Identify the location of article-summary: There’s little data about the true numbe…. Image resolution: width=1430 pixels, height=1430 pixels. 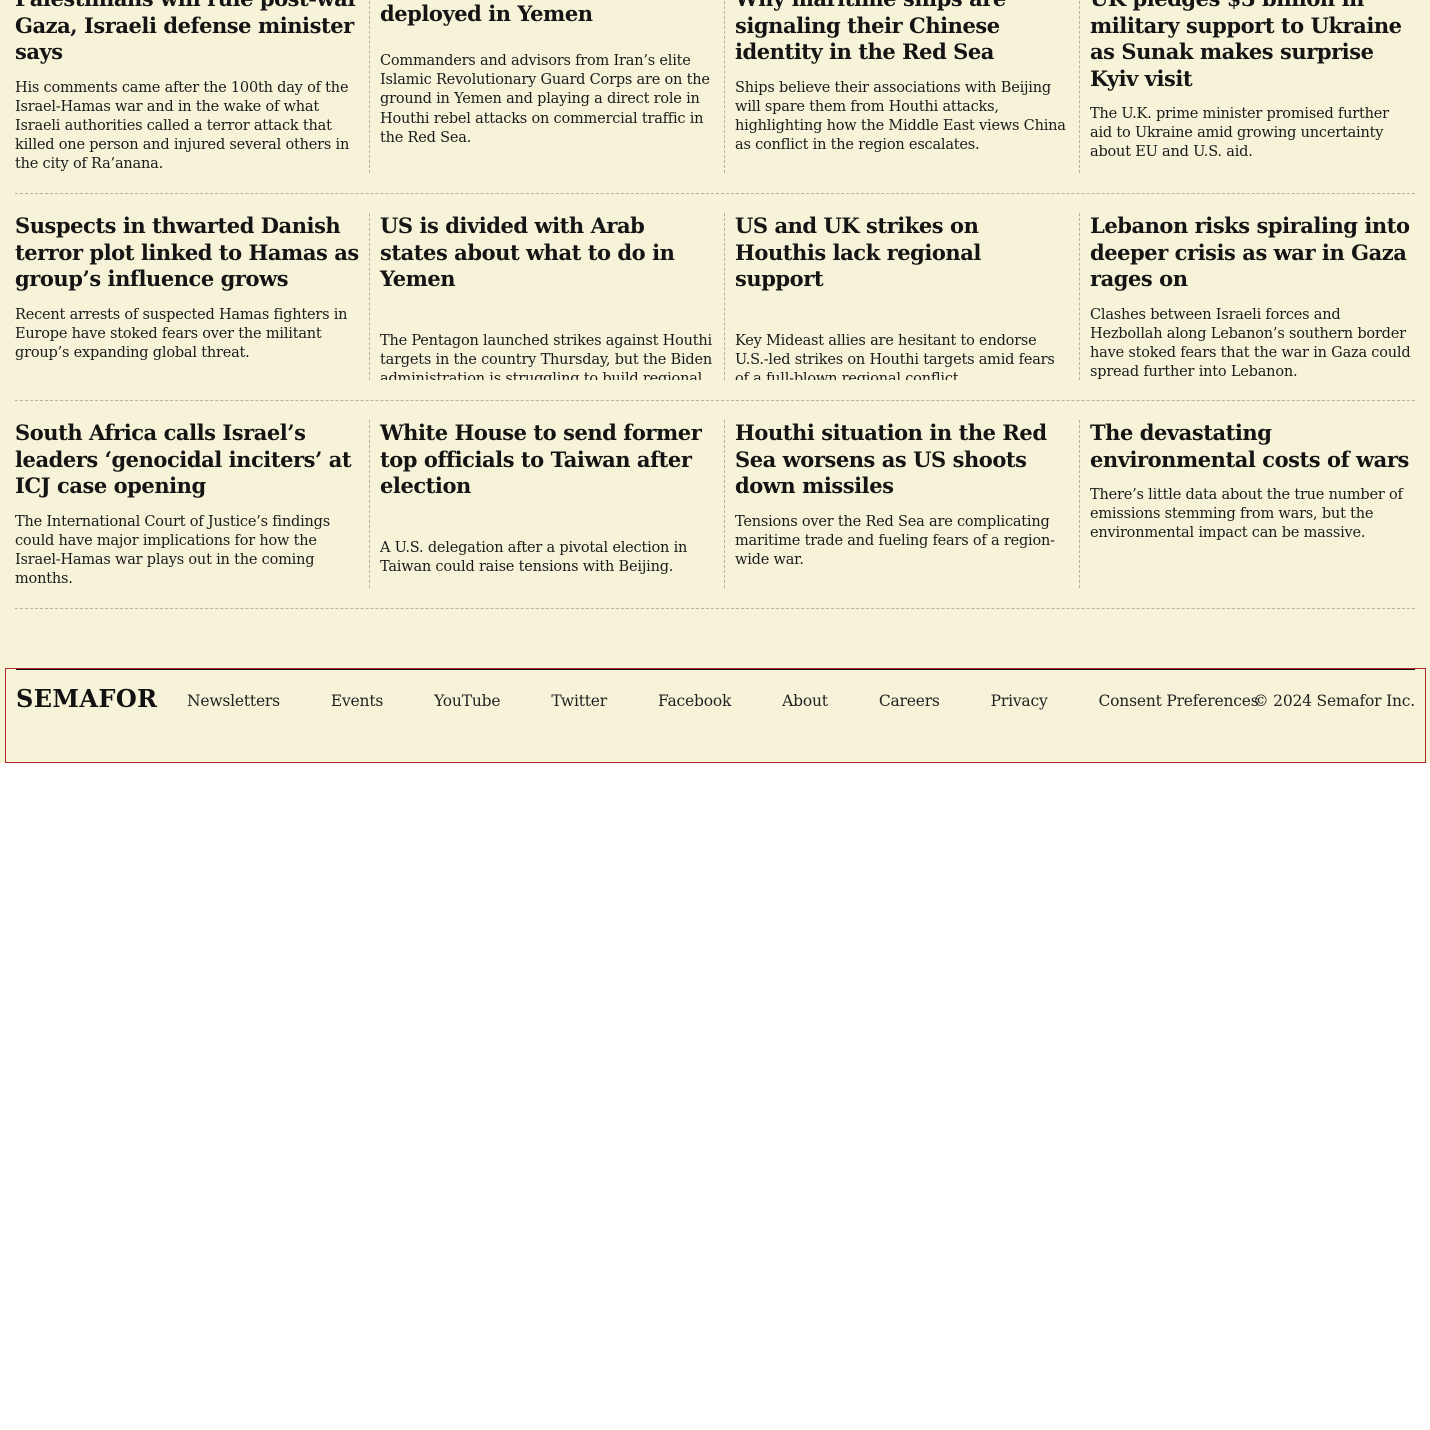
(1246, 514).